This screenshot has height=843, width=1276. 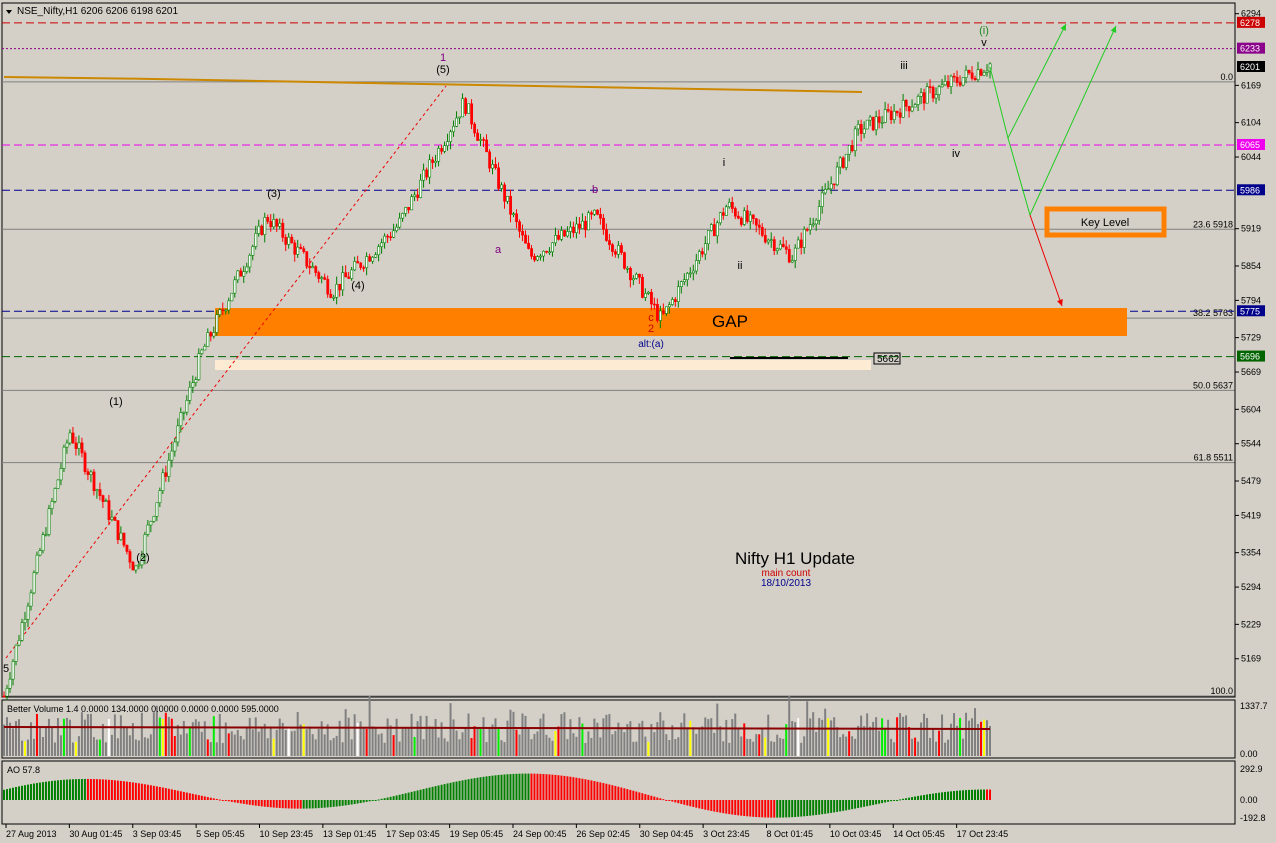 I want to click on time-tick-label: 14 Oct 05:45, so click(x=919, y=834).